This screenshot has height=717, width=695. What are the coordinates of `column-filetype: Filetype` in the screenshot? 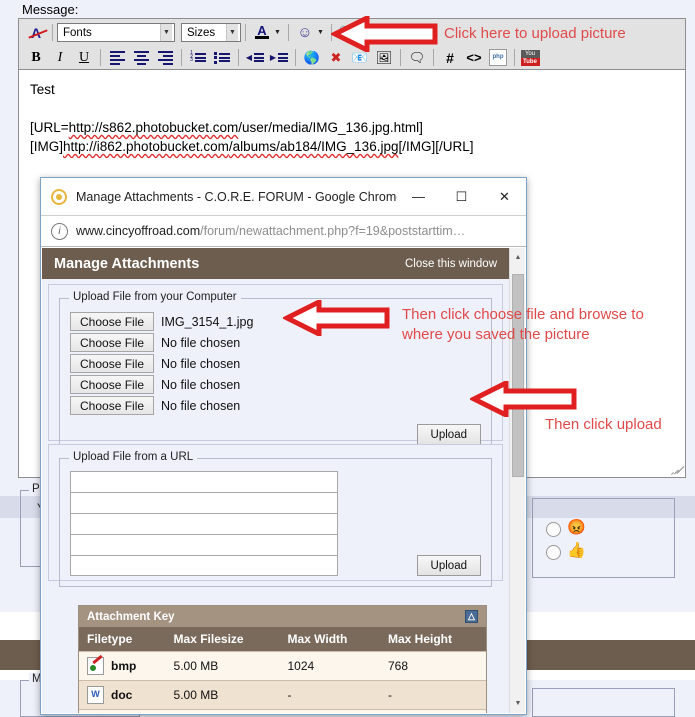 It's located at (122, 639).